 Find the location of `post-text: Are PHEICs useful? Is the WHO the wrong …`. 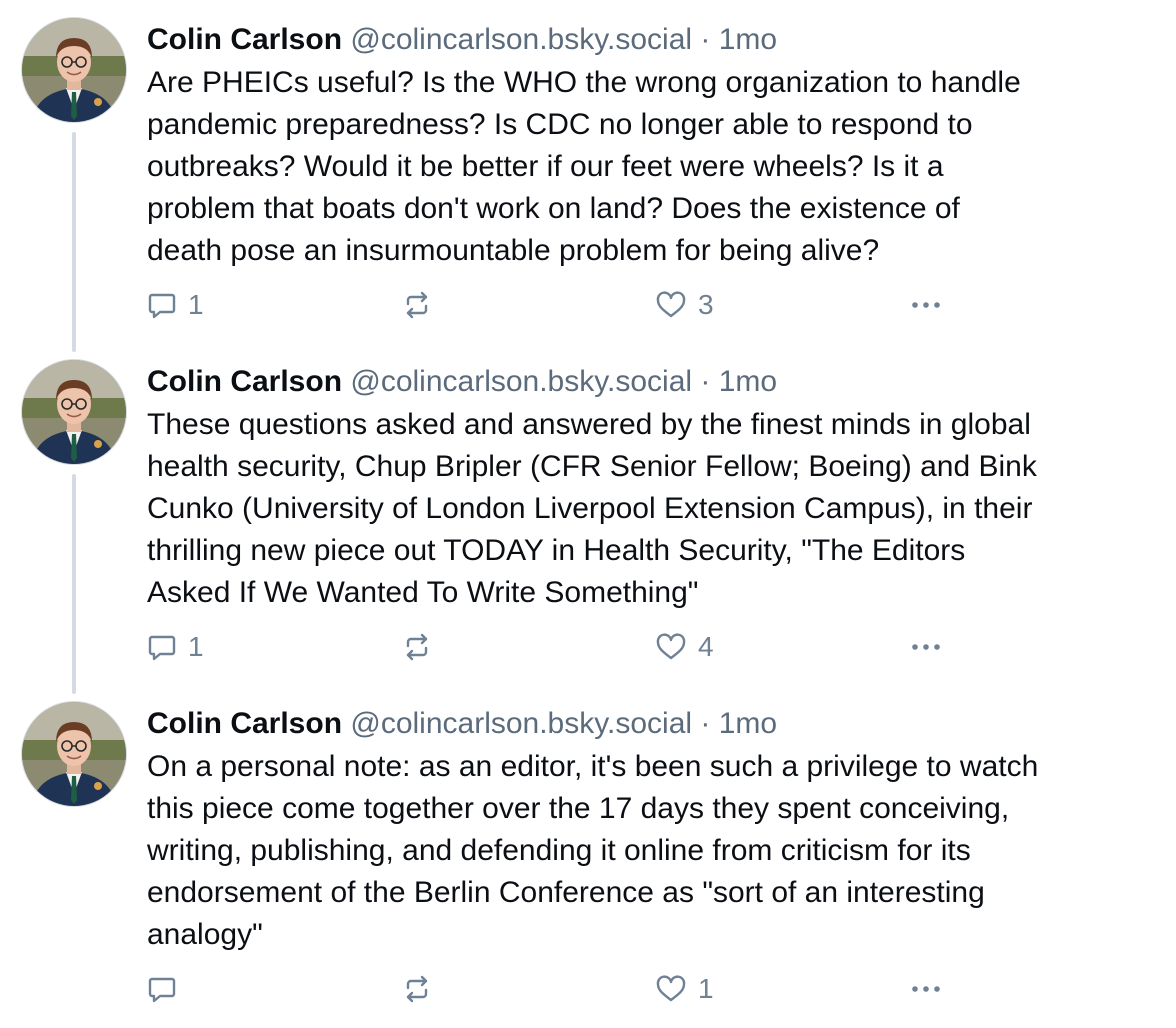

post-text: Are PHEICs useful? Is the WHO the wrong … is located at coordinates (584, 166).